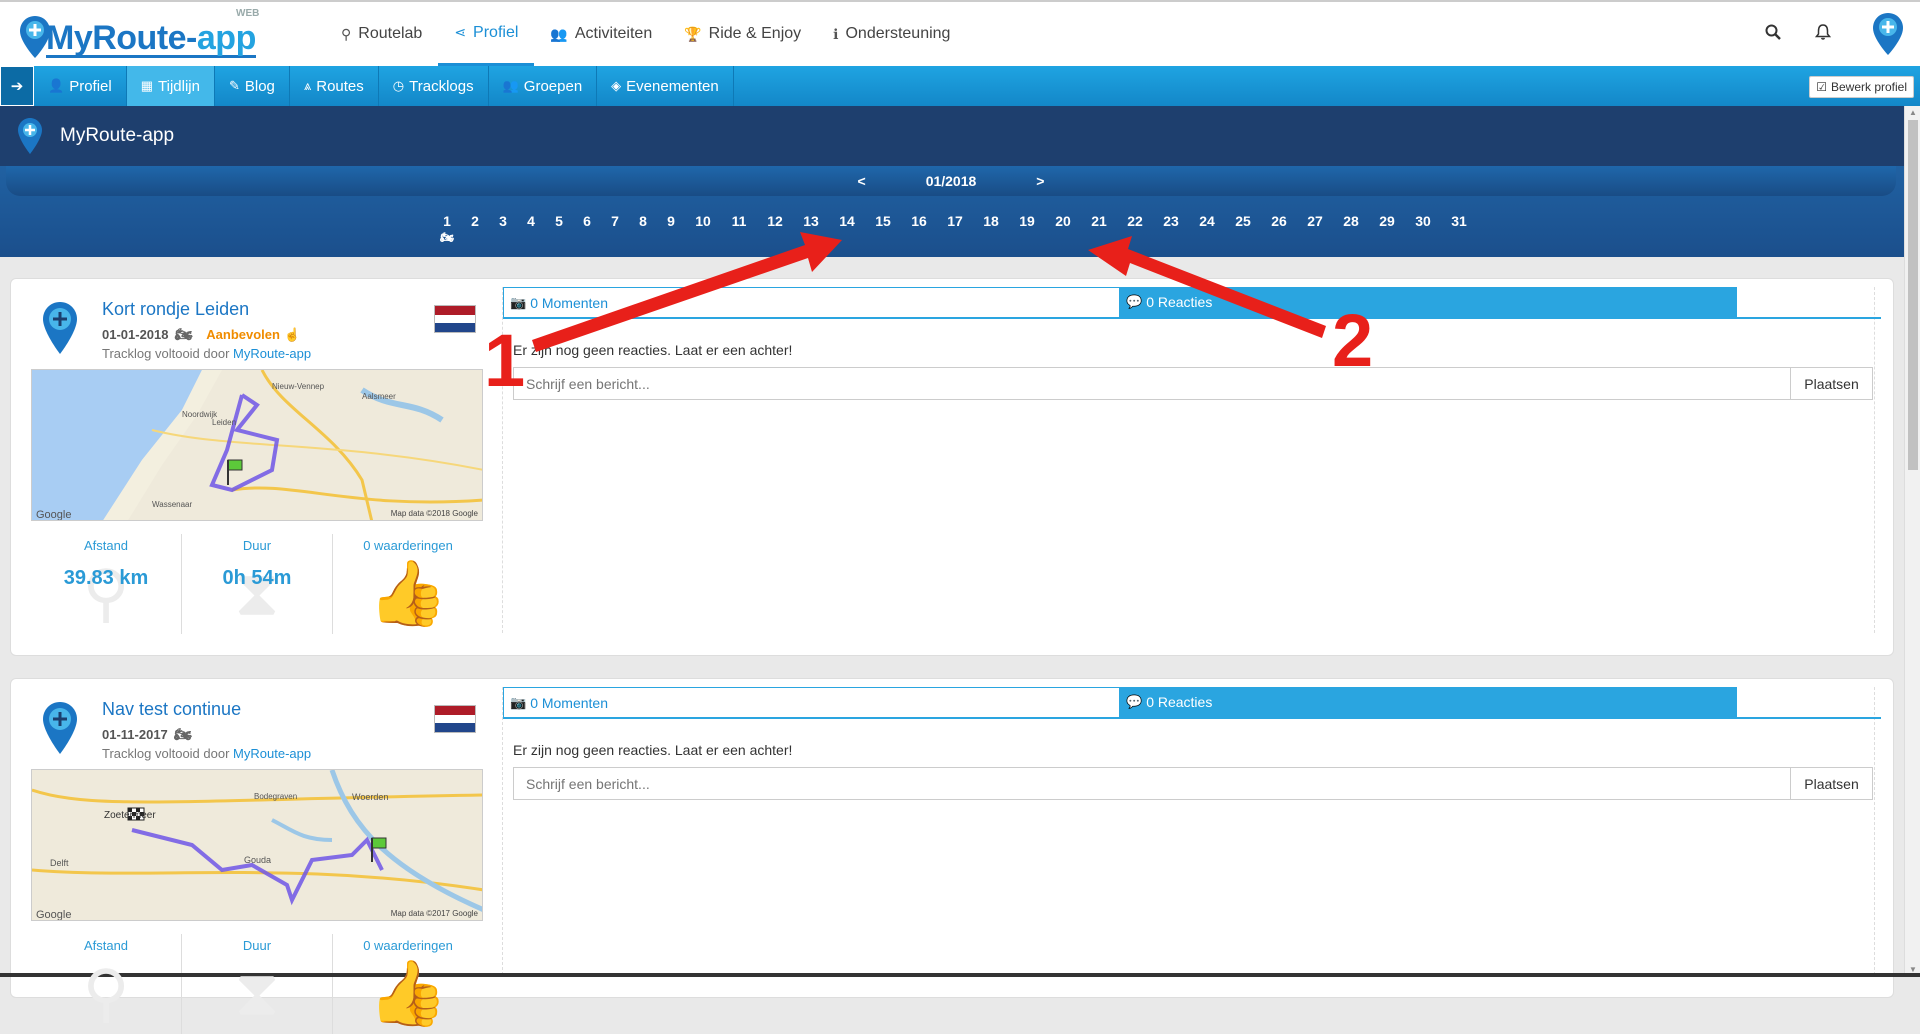  I want to click on map-marker-icon: ⚲, so click(346, 33).